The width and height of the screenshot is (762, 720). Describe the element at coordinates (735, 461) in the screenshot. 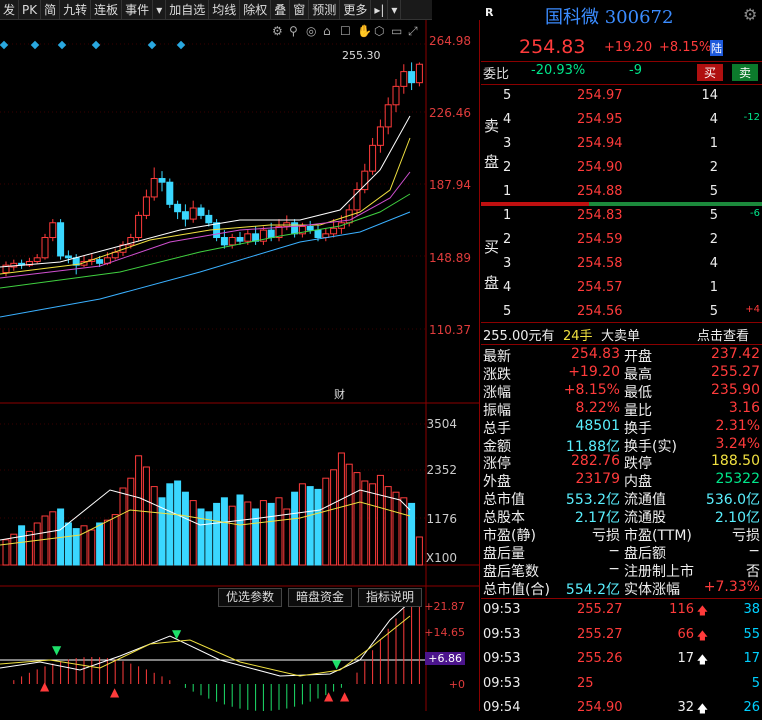

I see `stat-value: 188.50` at that location.